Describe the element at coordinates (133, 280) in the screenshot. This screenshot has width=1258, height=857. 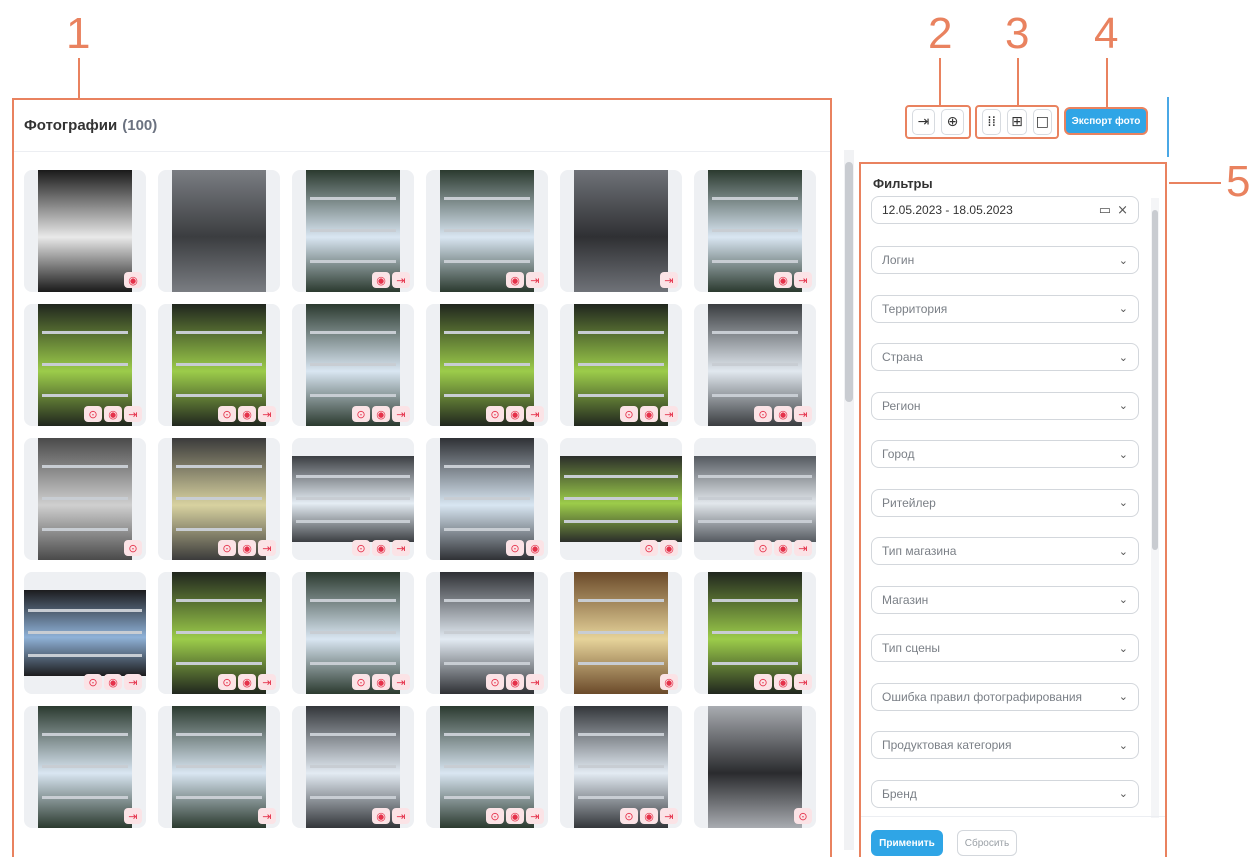
I see `photo-badges: ◉` at that location.